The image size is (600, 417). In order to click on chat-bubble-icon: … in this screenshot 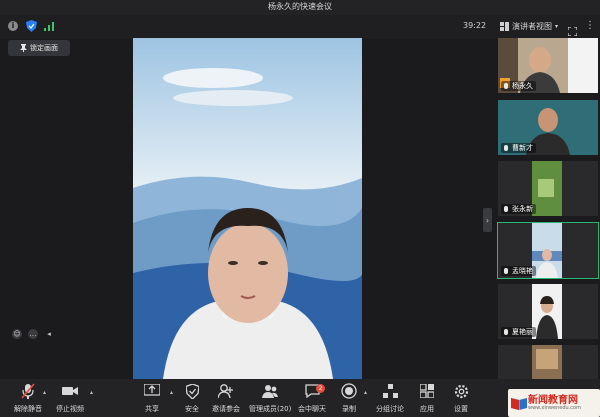, I will do `click(33, 334)`.